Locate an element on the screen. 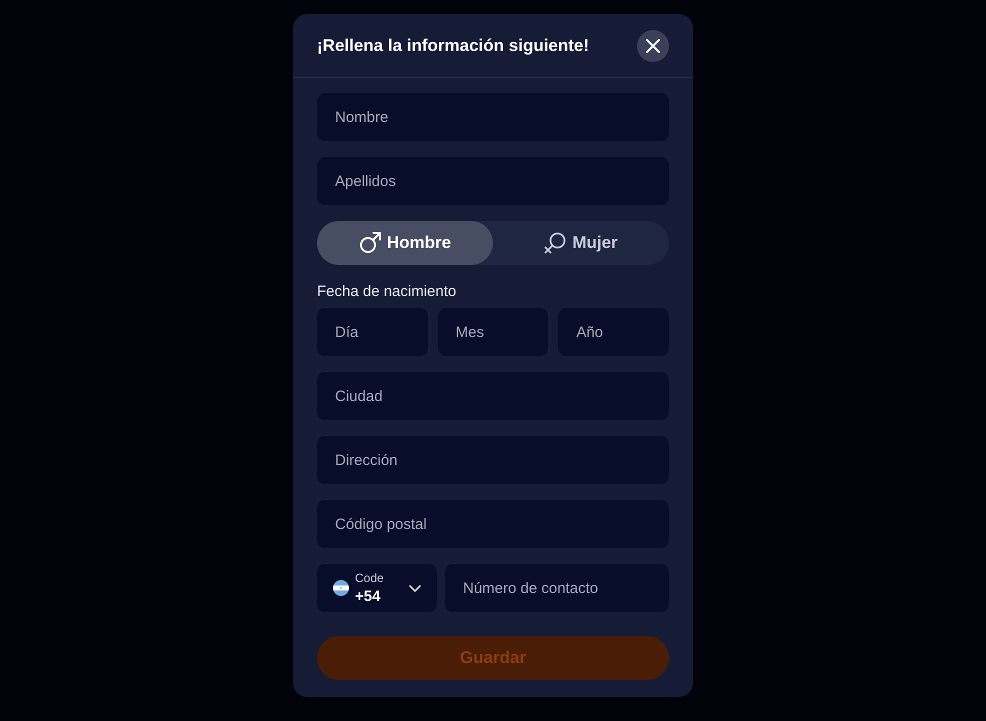 The image size is (986, 721). input-field: Mes is located at coordinates (493, 332).